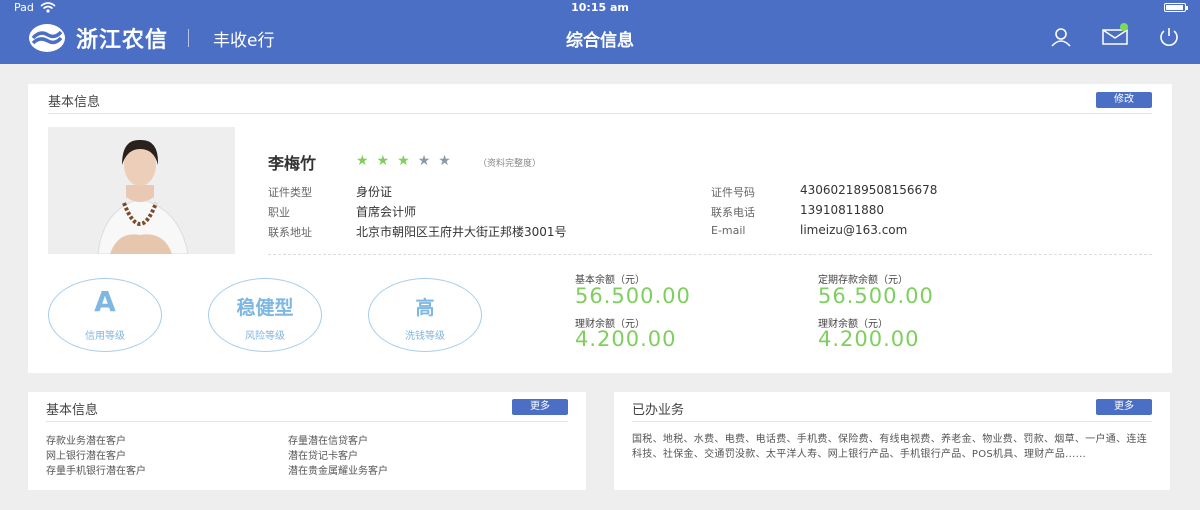 The image size is (1200, 510). I want to click on power-button, so click(1169, 37).